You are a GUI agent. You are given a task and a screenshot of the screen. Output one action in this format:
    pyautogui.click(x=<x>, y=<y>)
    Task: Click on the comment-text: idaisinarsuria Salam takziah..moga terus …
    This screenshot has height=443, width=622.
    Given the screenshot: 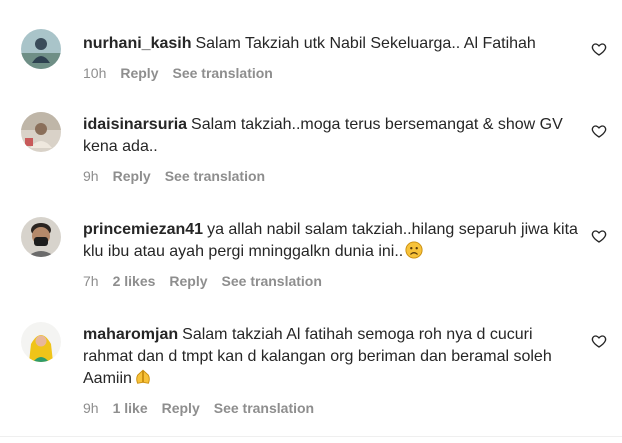 What is the action you would take?
    pyautogui.click(x=330, y=136)
    